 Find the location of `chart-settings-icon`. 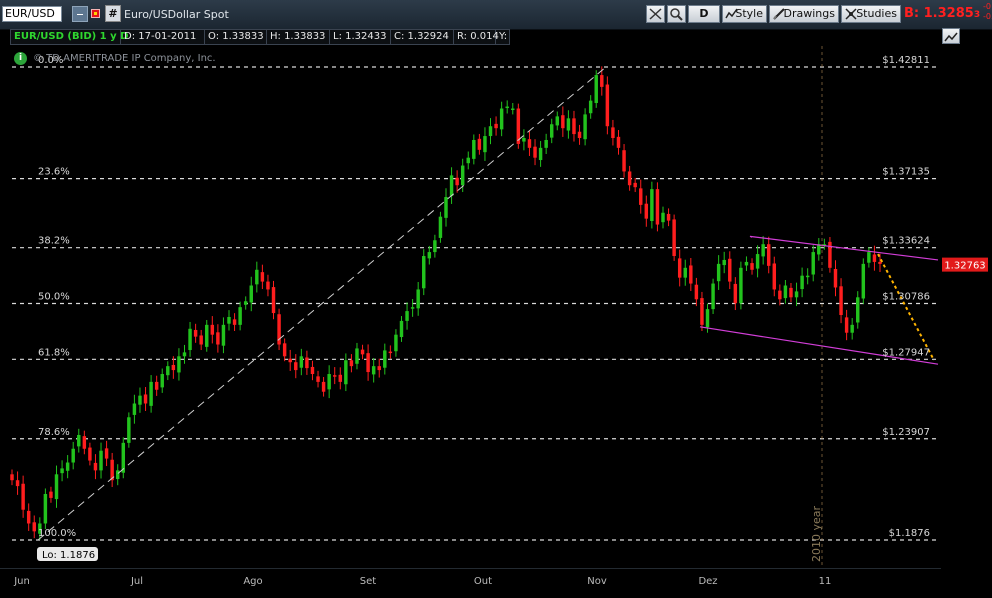

chart-settings-icon is located at coordinates (951, 36).